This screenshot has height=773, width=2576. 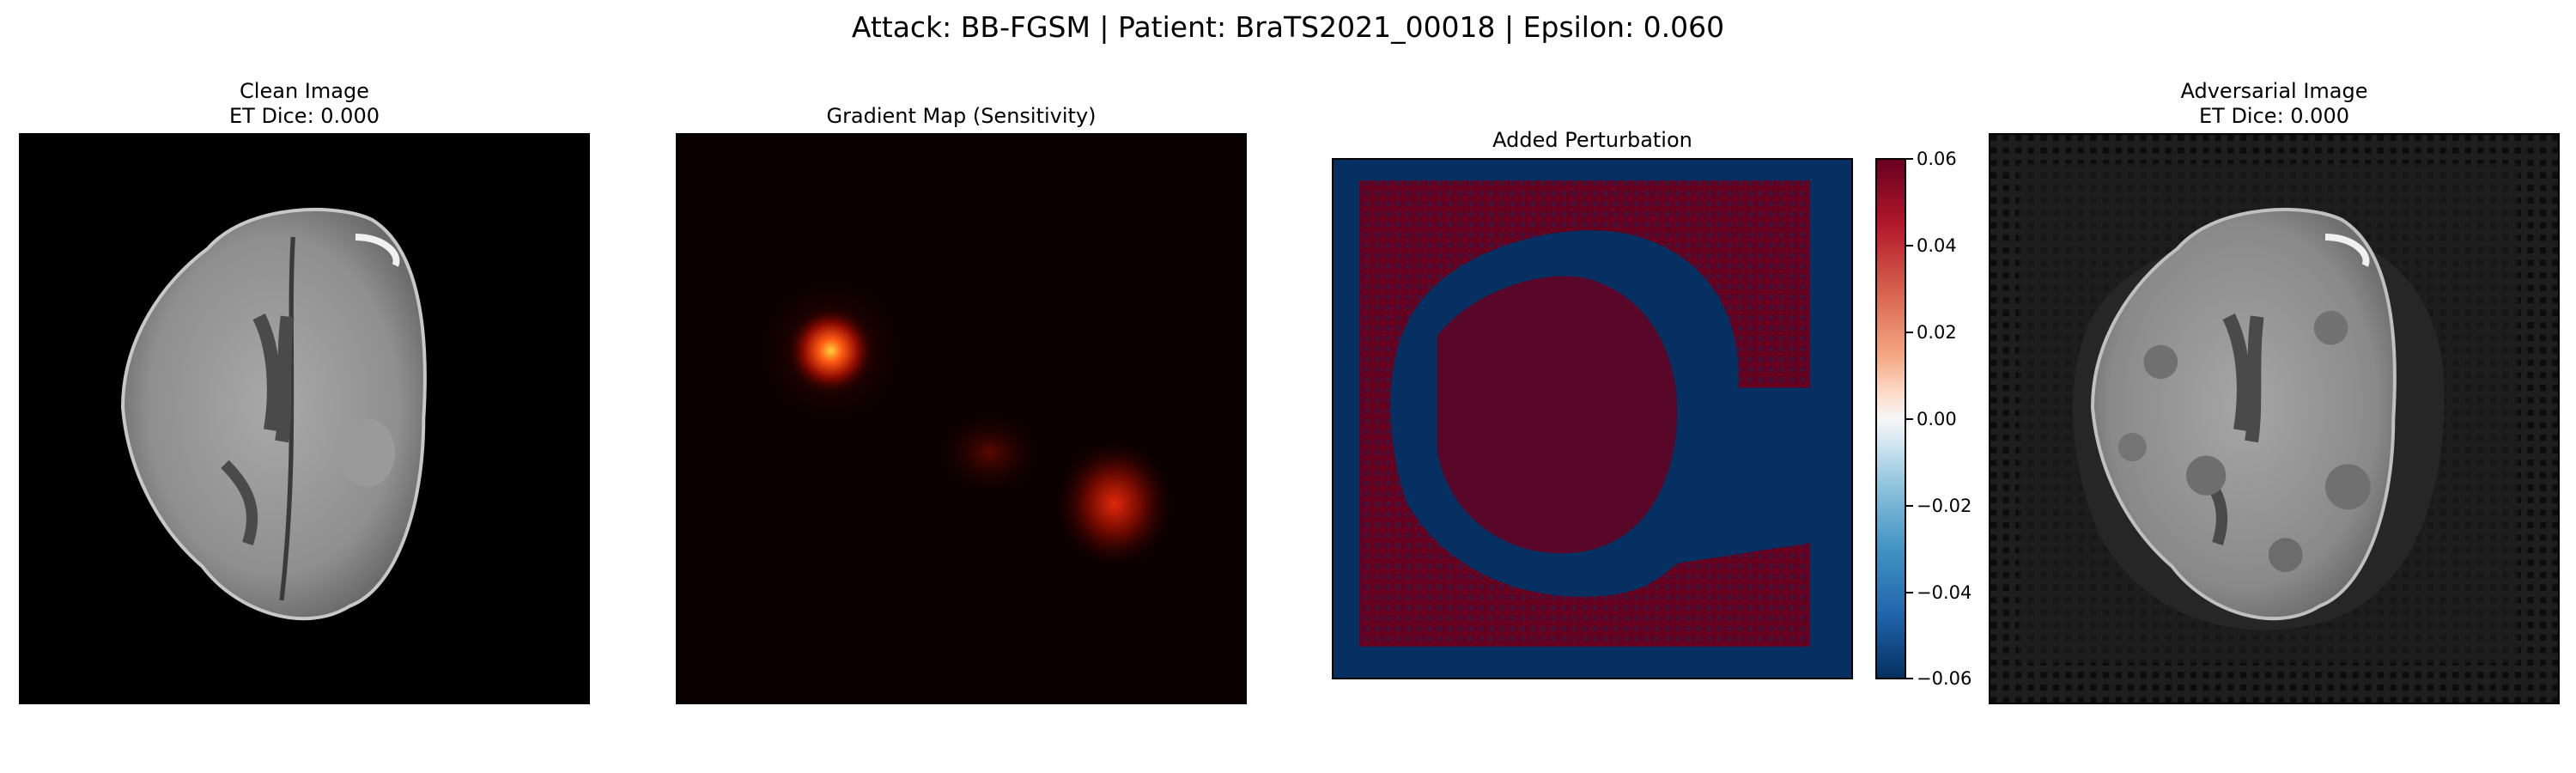 I want to click on clean-image-dice: ET Dice: 0.000, so click(x=304, y=116).